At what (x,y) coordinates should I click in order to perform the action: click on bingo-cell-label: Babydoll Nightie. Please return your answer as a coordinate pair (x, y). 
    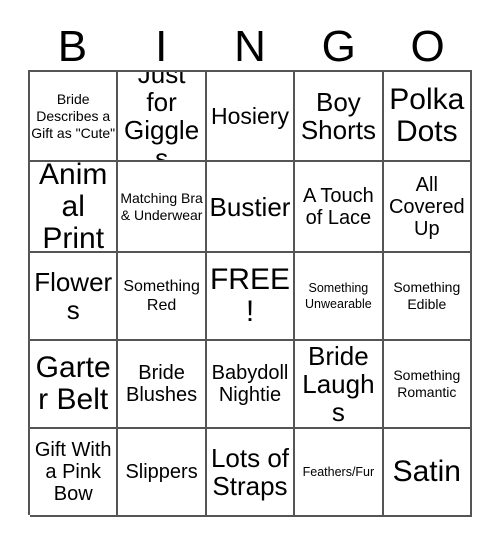
    Looking at the image, I should click on (250, 384).